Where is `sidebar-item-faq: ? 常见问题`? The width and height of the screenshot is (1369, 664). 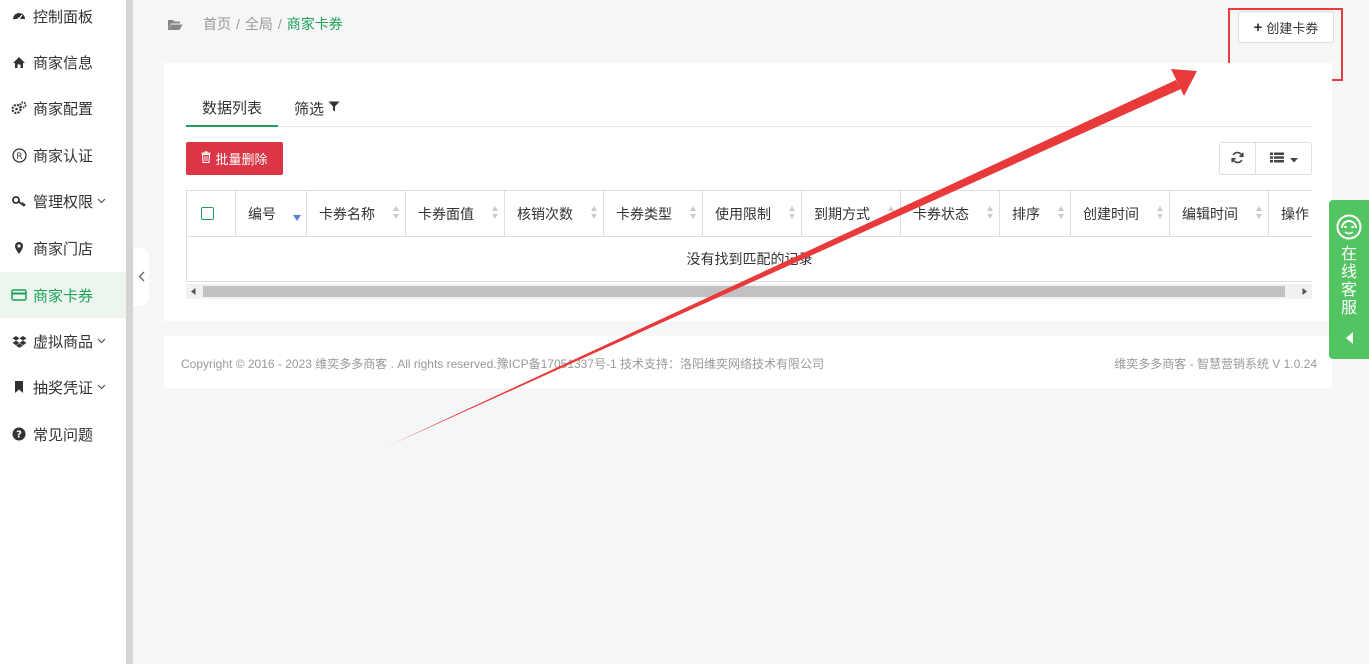 sidebar-item-faq: ? 常见问题 is located at coordinates (63, 434).